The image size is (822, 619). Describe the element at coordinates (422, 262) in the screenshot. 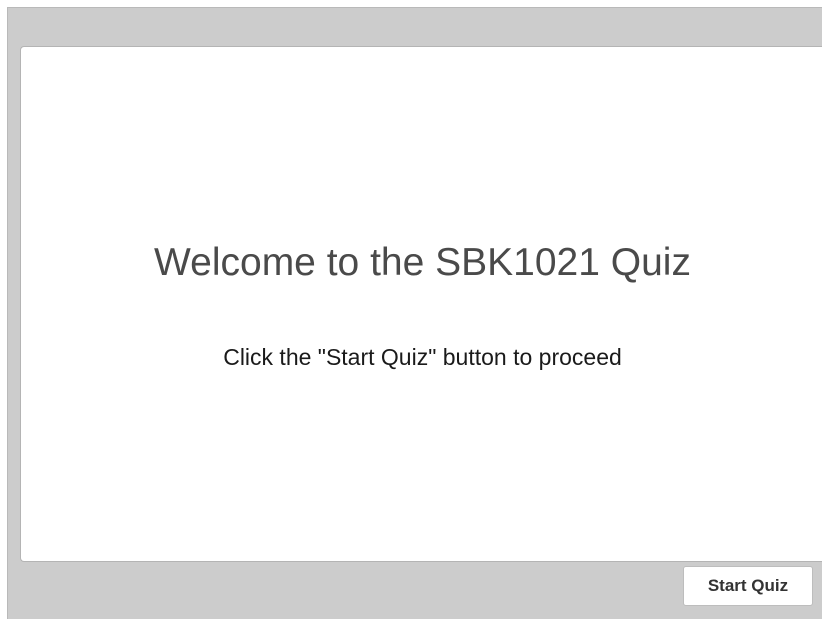

I see `welcome-title: Welcome to the SBK1021 Quiz` at that location.